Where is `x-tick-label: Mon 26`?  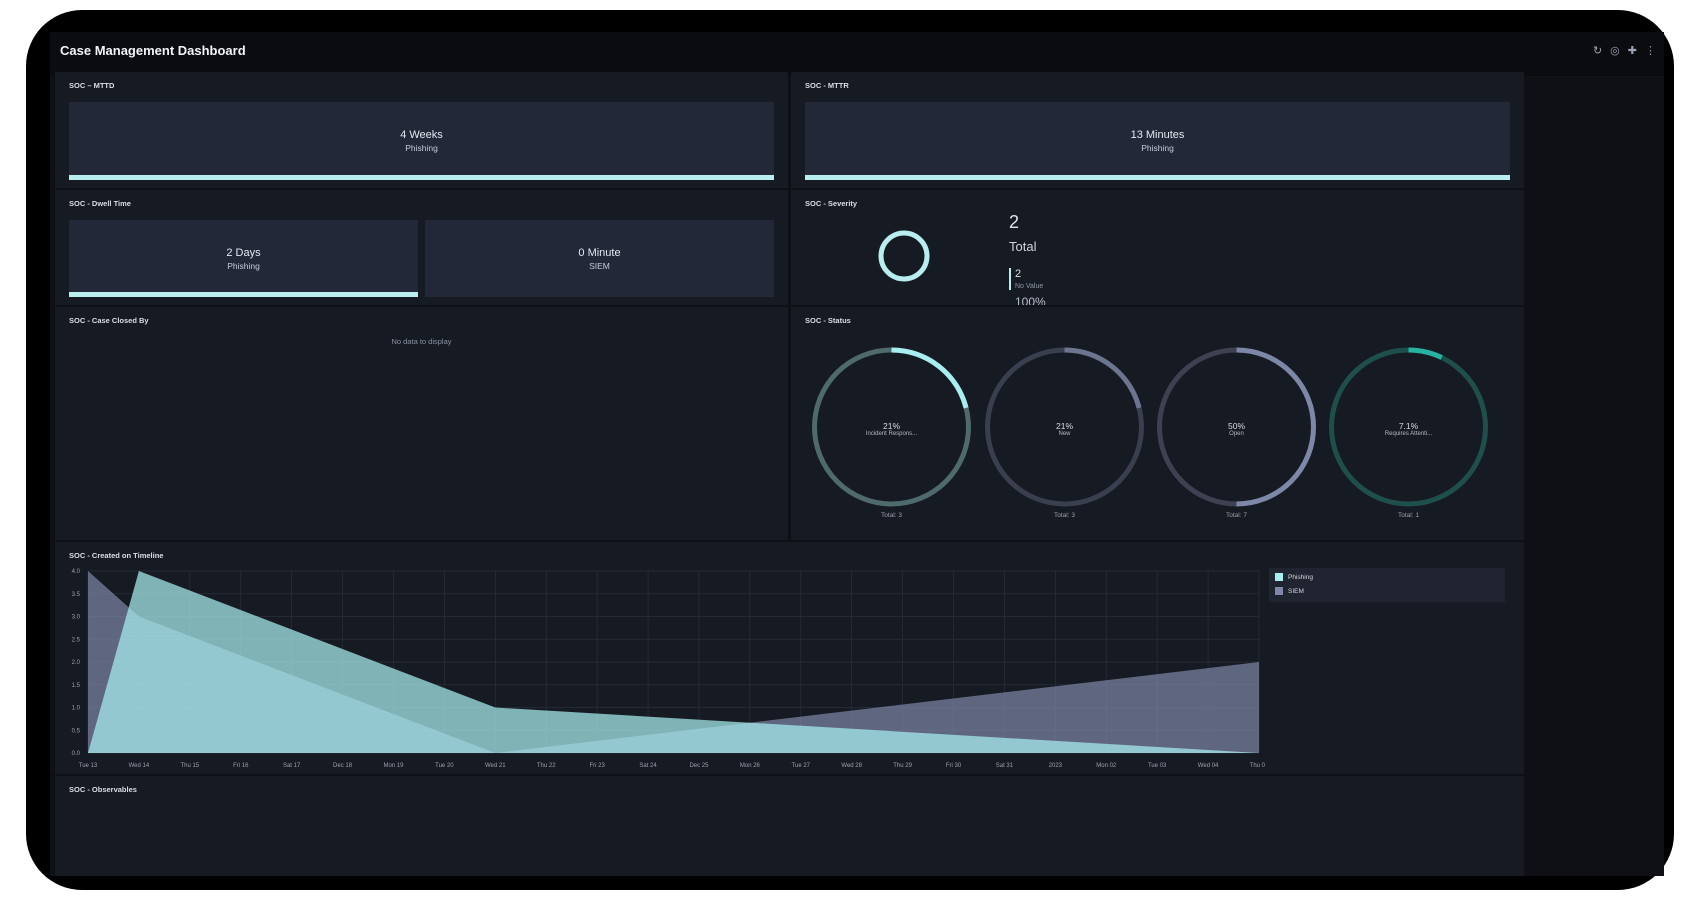
x-tick-label: Mon 26 is located at coordinates (750, 766).